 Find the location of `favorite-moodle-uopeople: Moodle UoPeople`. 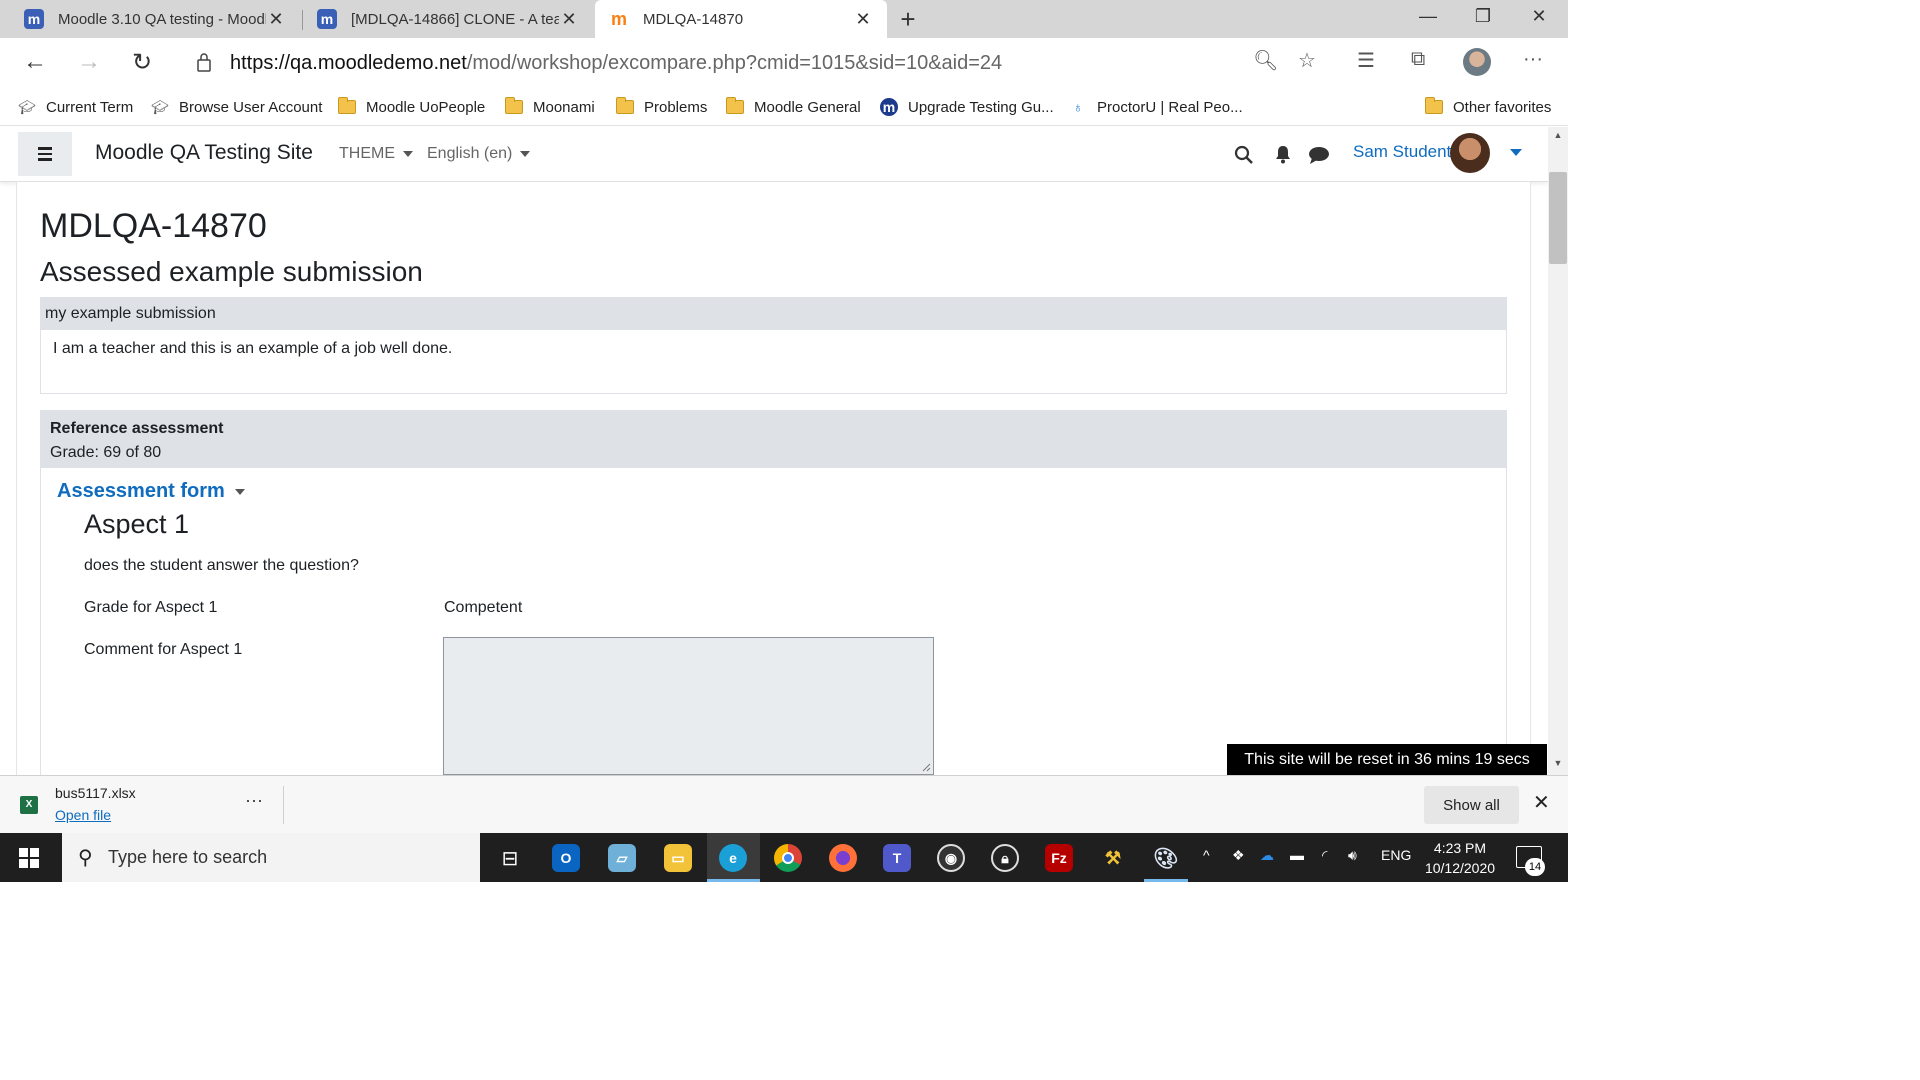

favorite-moodle-uopeople: Moodle UoPeople is located at coordinates (411, 107).